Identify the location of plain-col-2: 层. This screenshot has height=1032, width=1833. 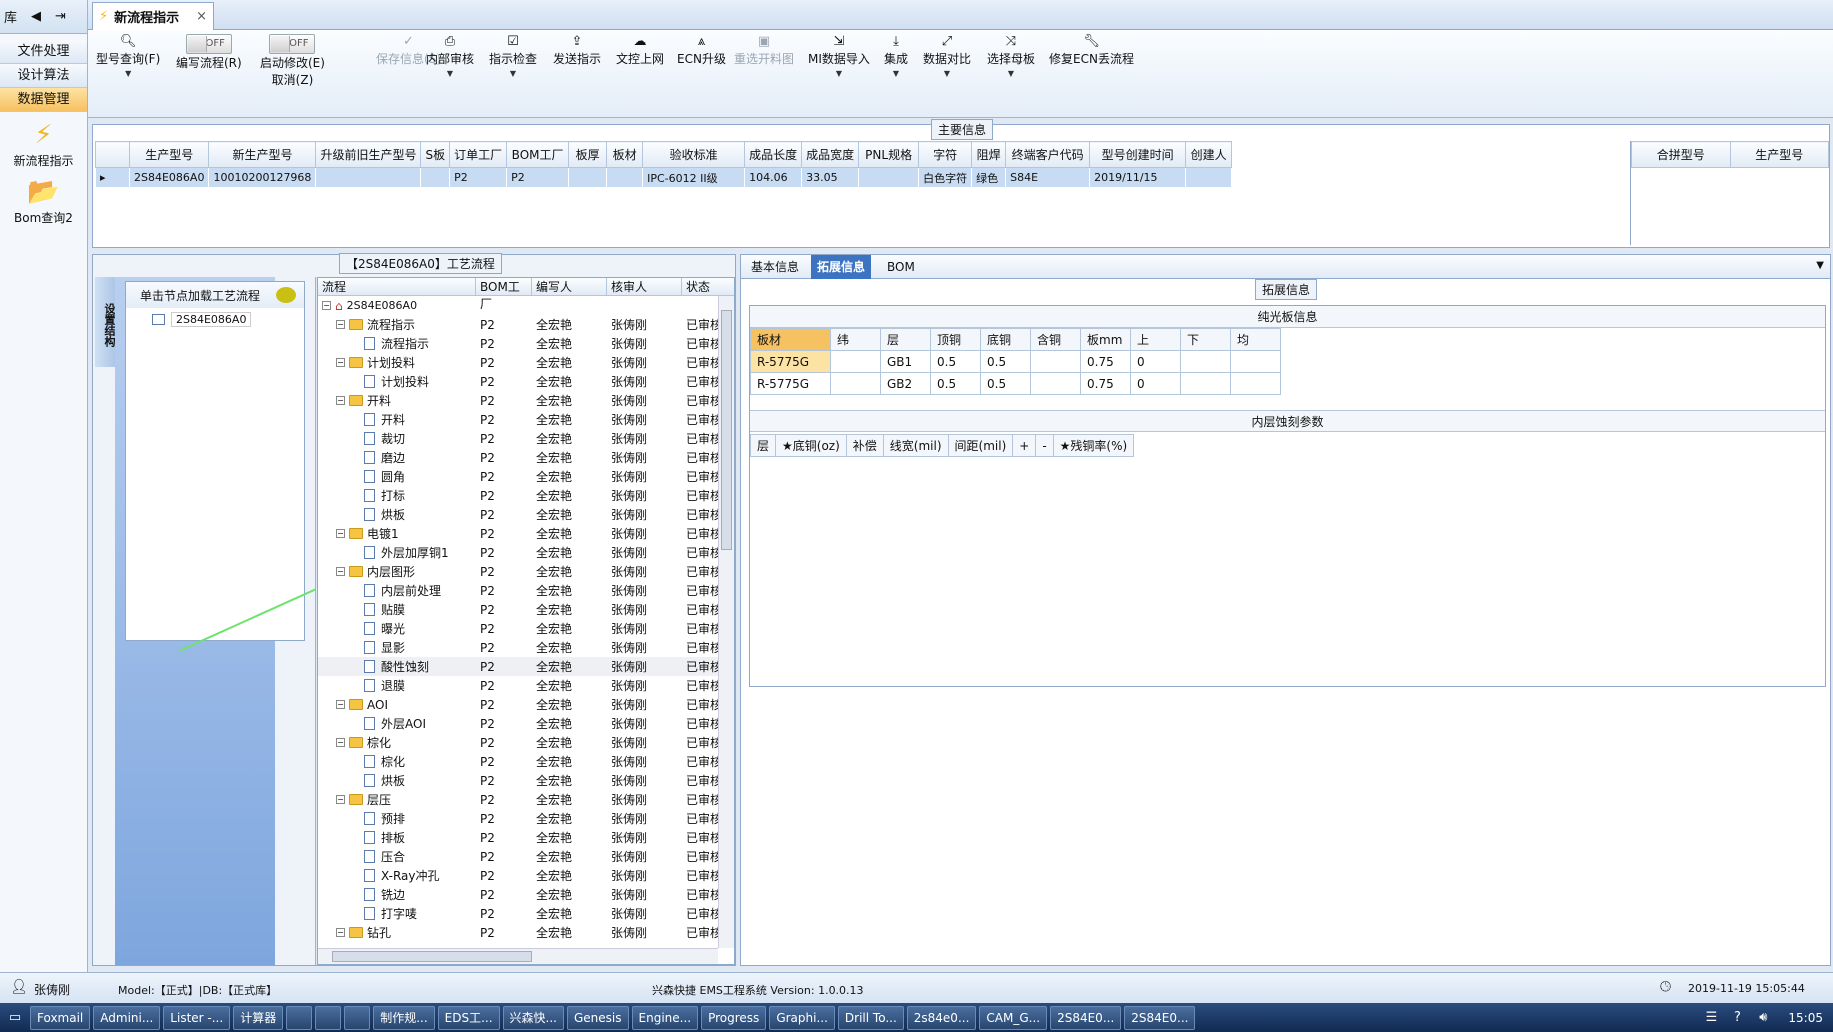
(905, 339).